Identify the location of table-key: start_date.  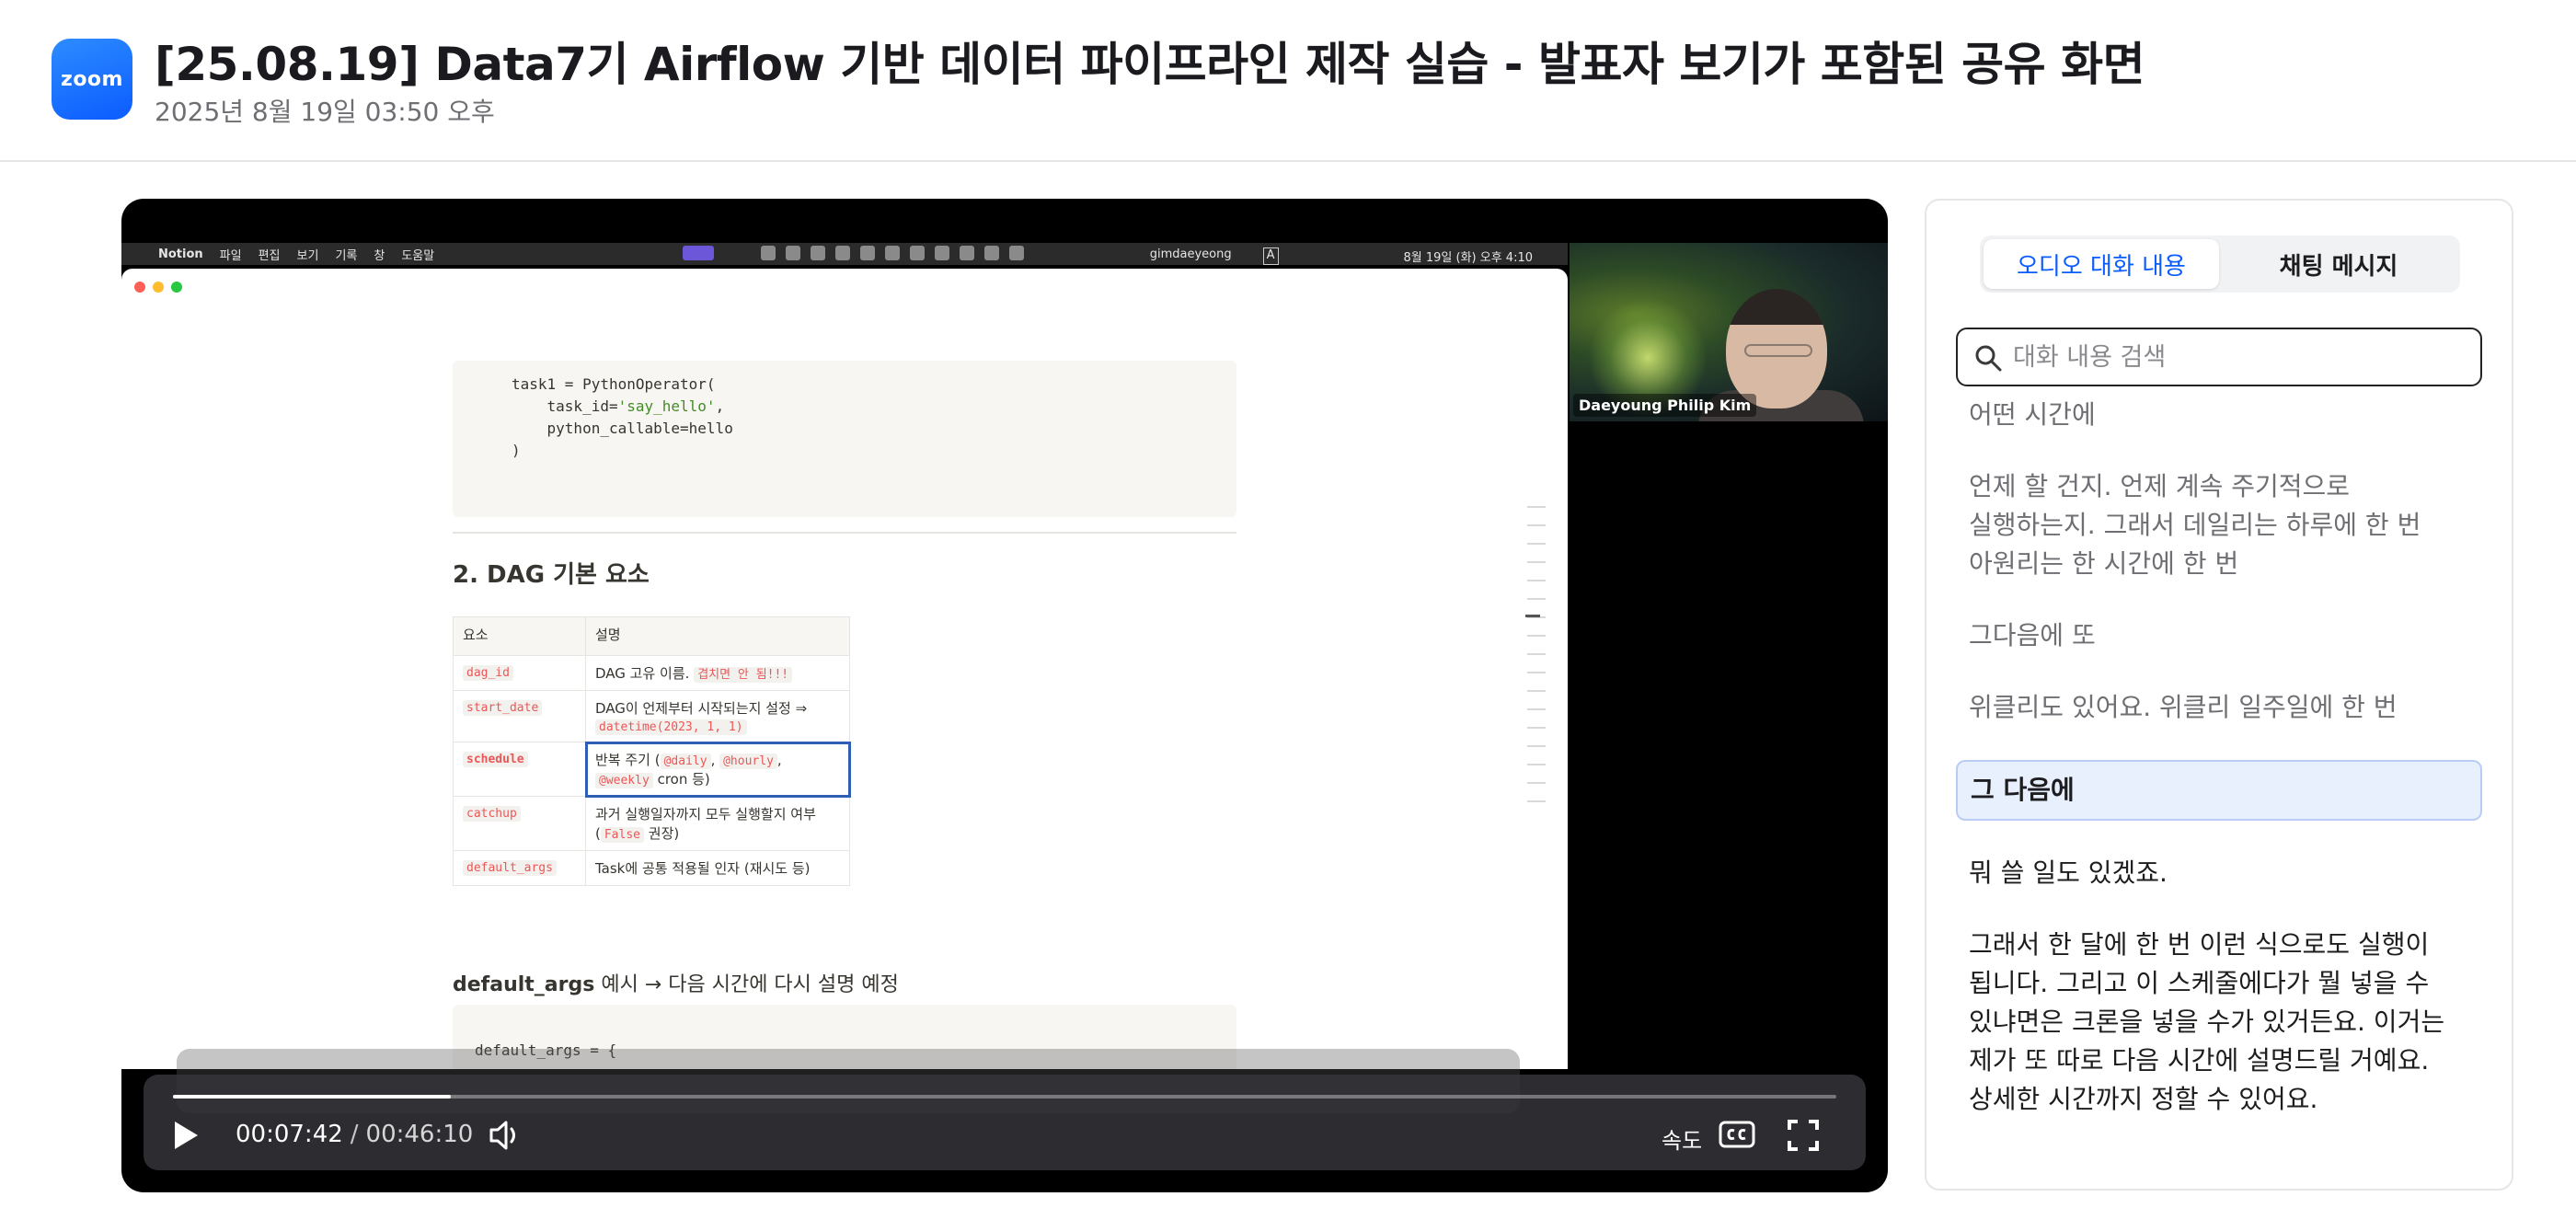
(503, 708).